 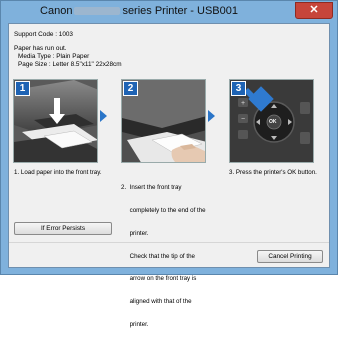 I want to click on step-3-line: 3. Press the printer's OK button., so click(x=273, y=172).